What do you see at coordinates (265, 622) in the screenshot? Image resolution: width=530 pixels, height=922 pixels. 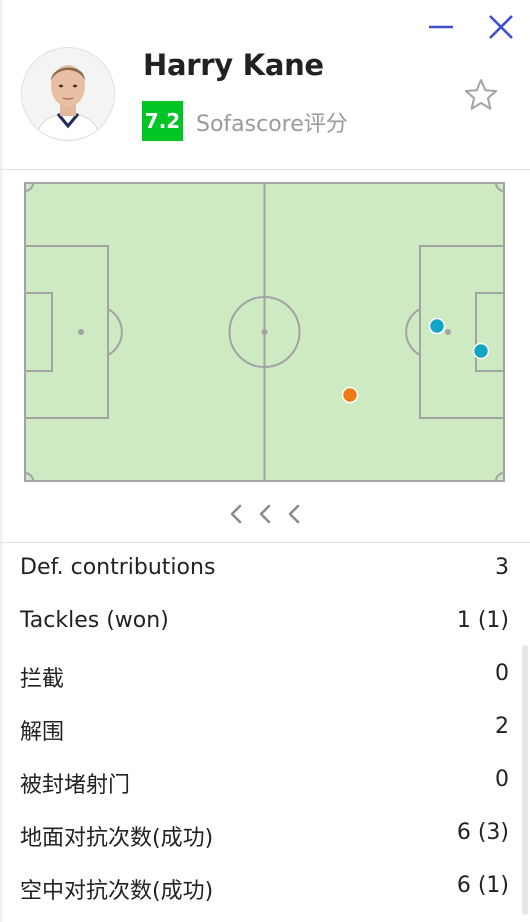 I see `stat-row-tackles: Tackles (won) 1 (1)` at bounding box center [265, 622].